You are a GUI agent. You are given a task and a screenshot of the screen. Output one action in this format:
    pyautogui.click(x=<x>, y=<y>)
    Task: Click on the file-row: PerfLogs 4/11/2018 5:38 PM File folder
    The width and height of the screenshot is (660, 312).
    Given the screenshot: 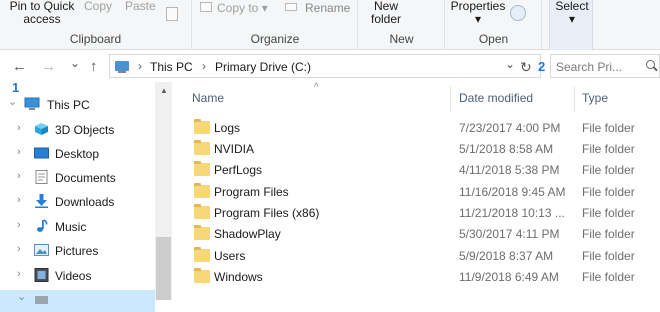 What is the action you would take?
    pyautogui.click(x=419, y=170)
    